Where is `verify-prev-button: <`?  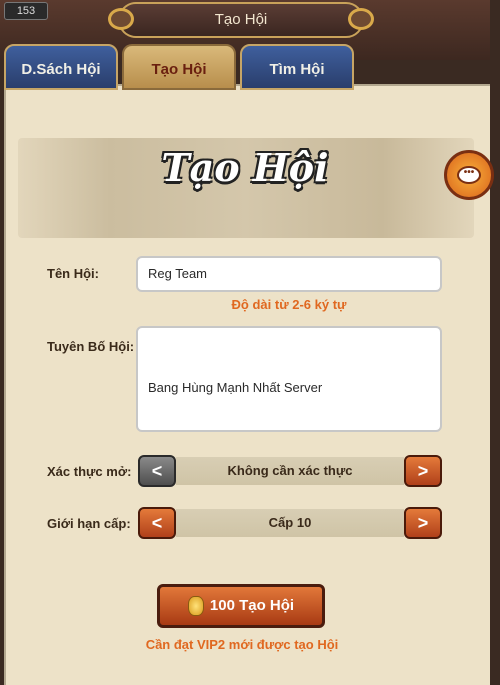 verify-prev-button: < is located at coordinates (157, 471).